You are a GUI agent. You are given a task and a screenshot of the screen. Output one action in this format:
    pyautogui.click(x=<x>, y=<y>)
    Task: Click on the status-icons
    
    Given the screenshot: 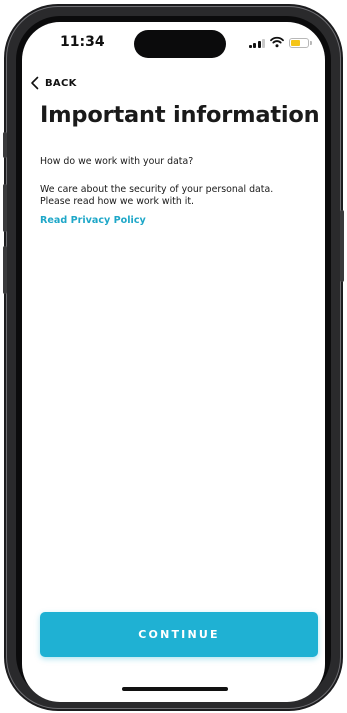 What is the action you would take?
    pyautogui.click(x=280, y=42)
    